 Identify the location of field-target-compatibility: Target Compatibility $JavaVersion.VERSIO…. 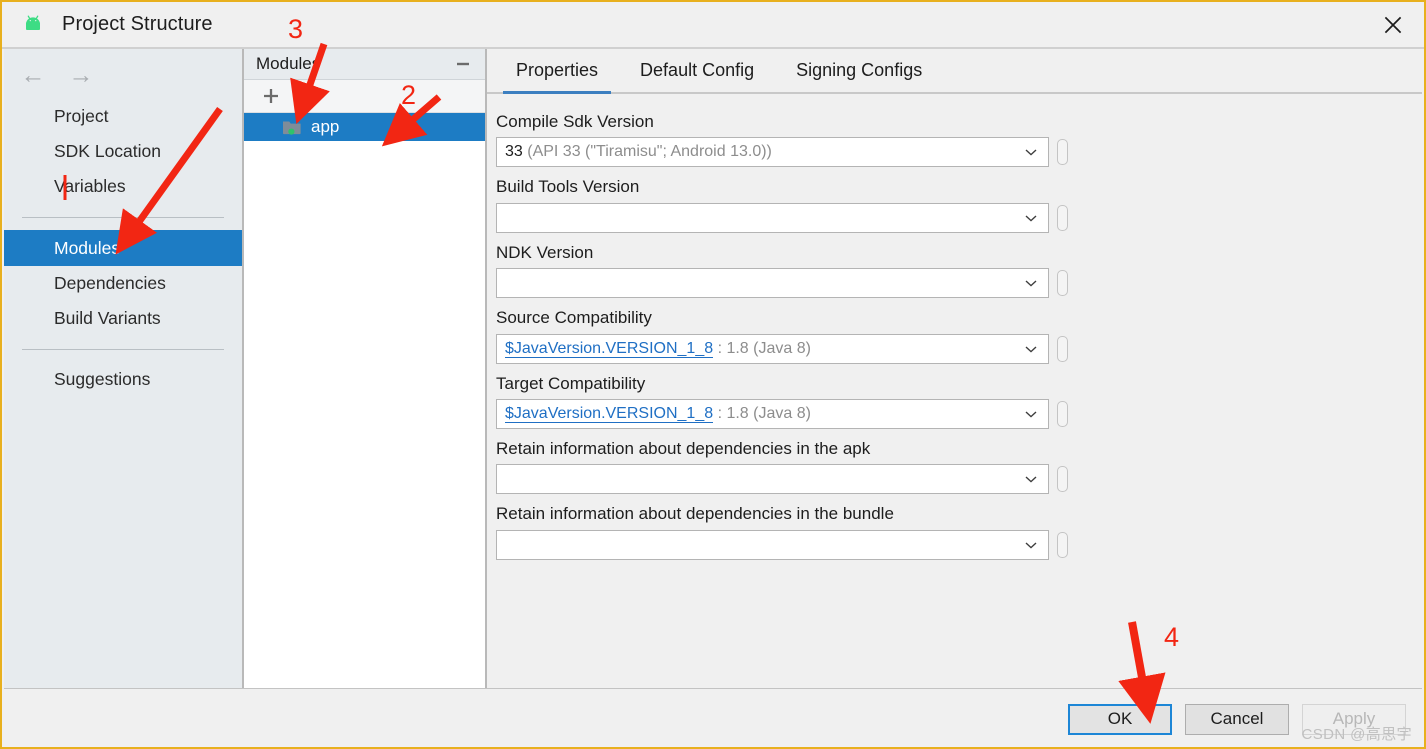
(959, 401).